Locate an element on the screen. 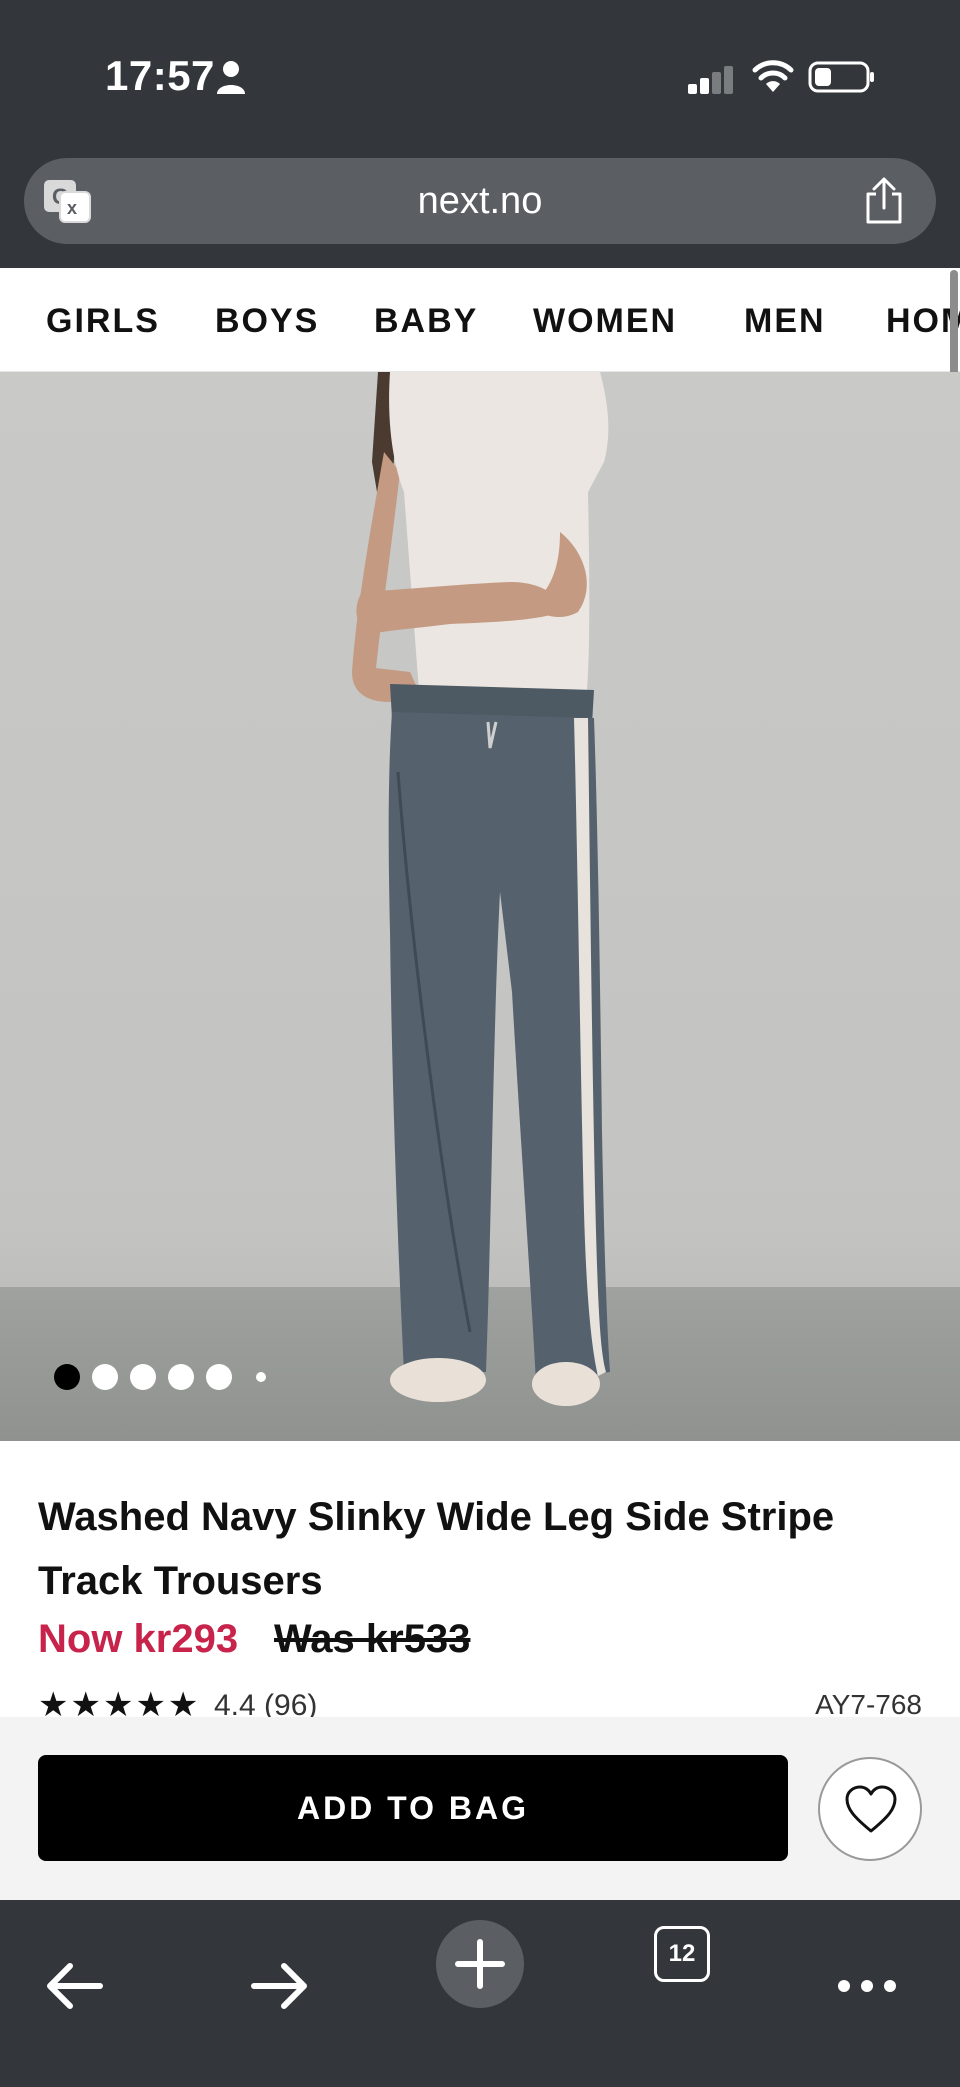  category-nav: GIRLS BOYS BABY WOMEN MEN HOME is located at coordinates (480, 320).